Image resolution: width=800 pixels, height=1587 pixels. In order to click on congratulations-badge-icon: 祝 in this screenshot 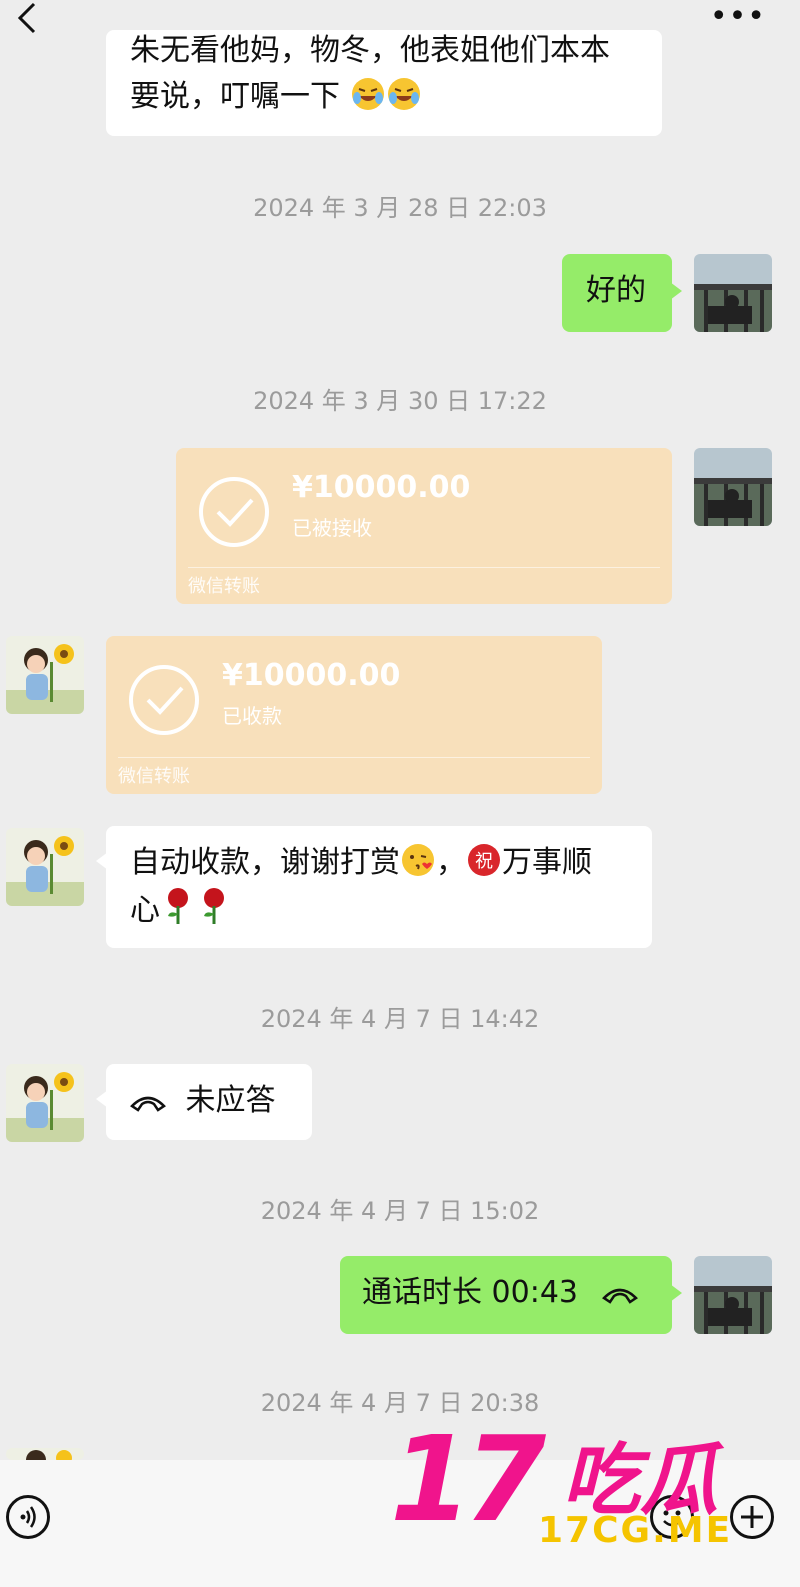, I will do `click(484, 860)`.